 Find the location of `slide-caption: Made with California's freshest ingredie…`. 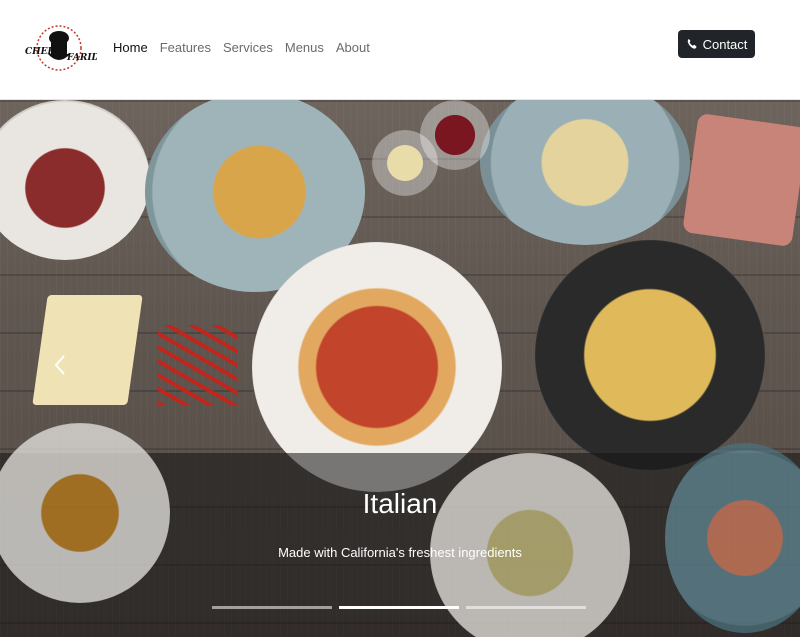

slide-caption: Made with California's freshest ingredie… is located at coordinates (400, 552).